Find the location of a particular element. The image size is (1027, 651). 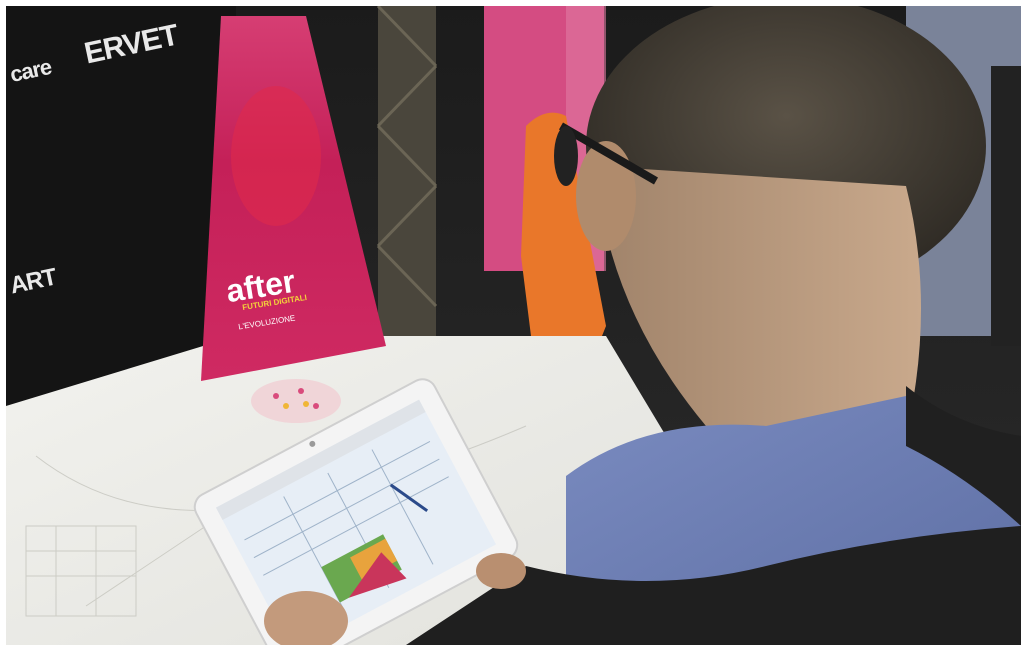

ear is located at coordinates (606, 196).